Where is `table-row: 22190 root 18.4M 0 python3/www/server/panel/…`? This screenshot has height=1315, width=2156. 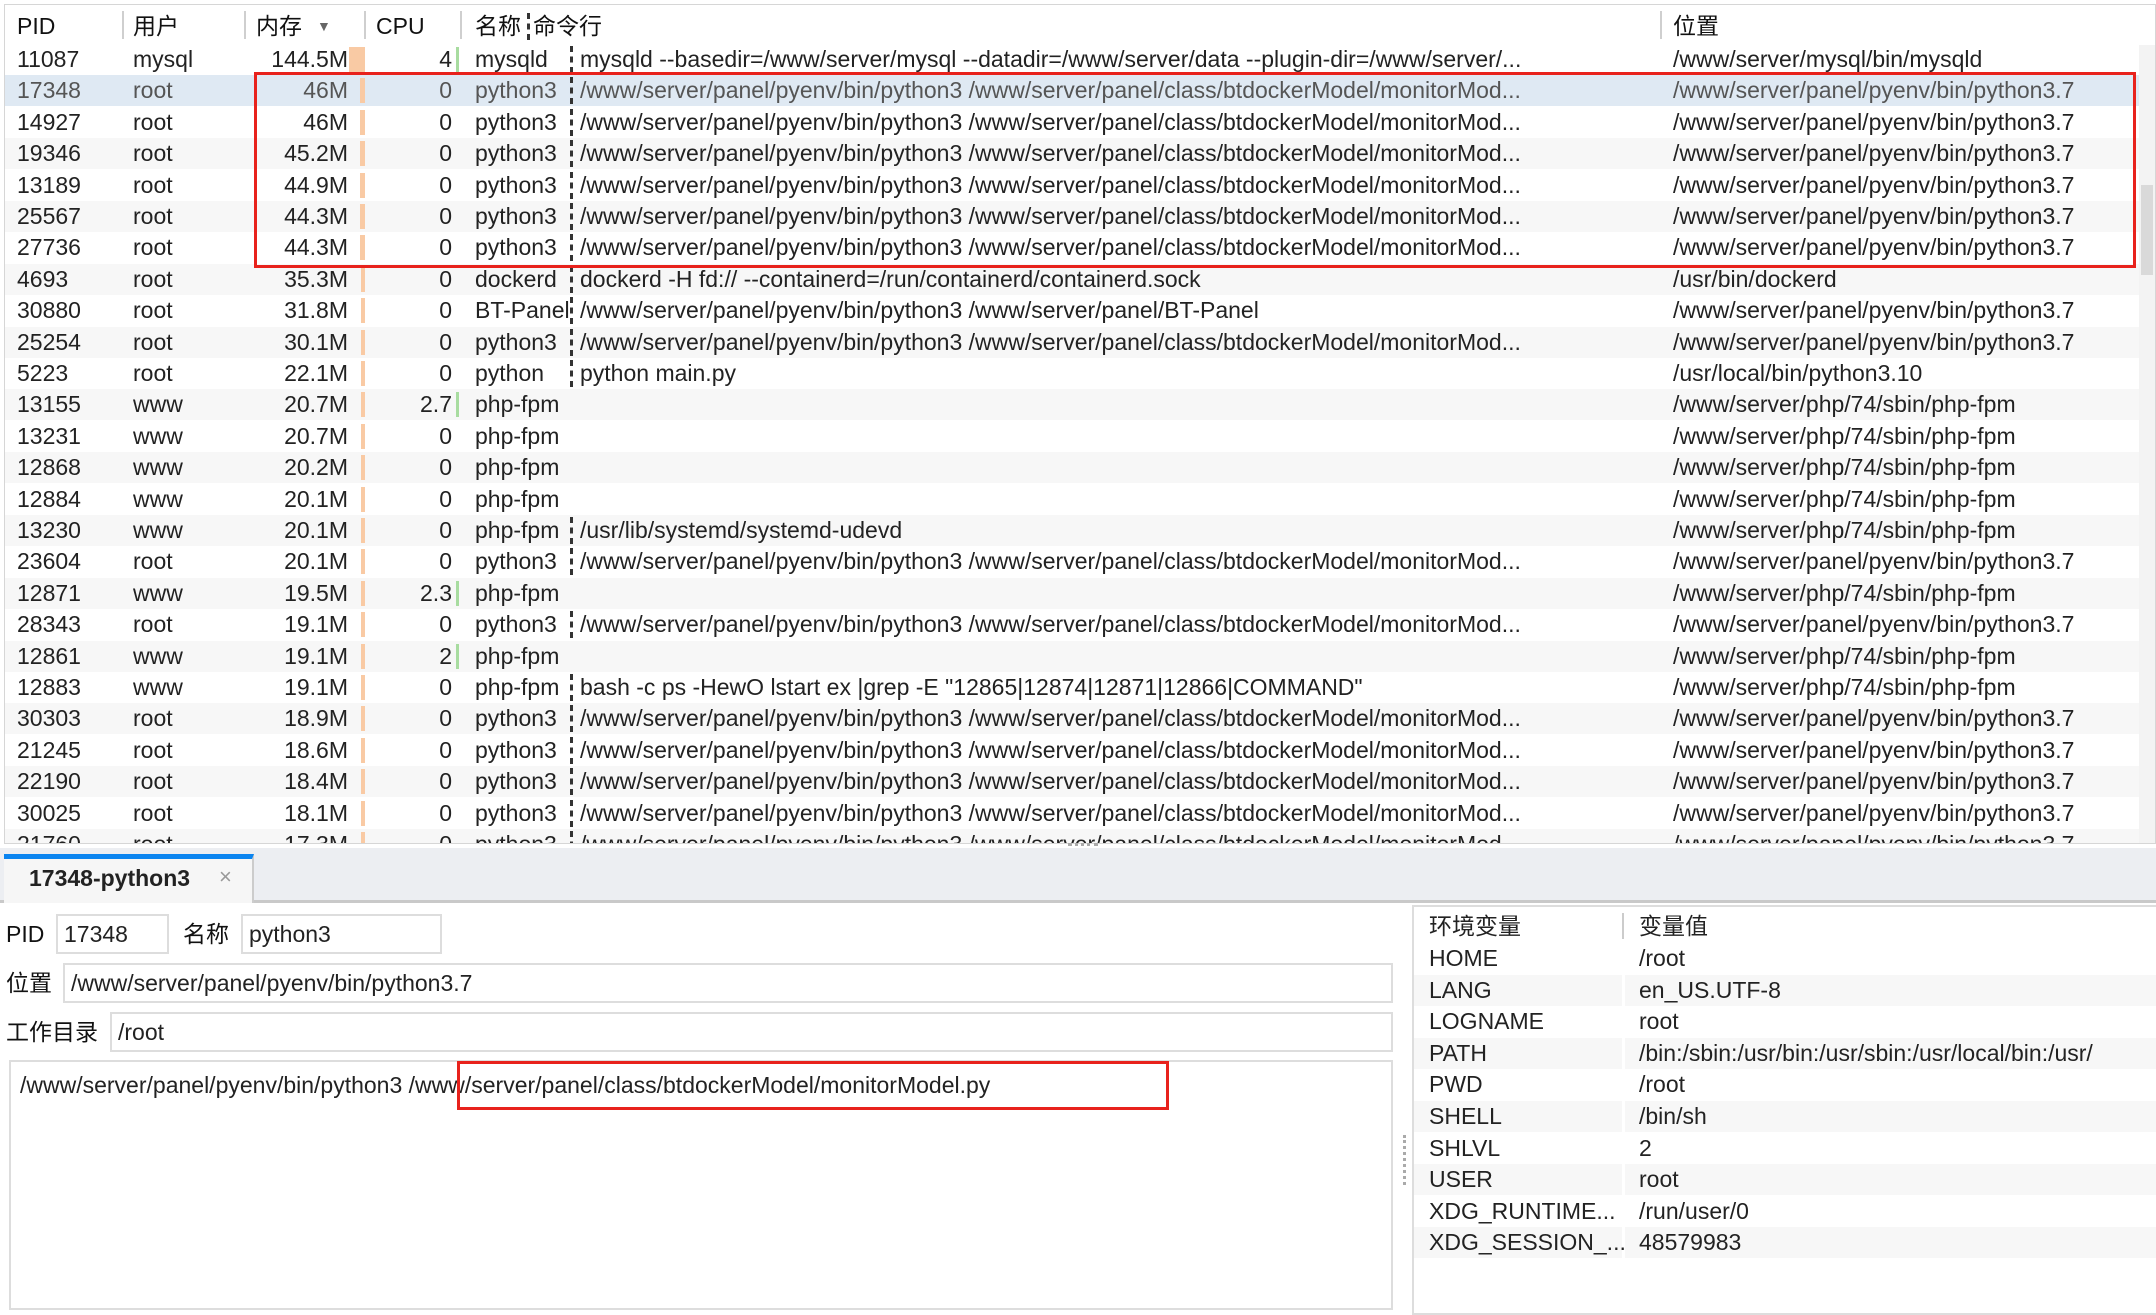 table-row: 22190 root 18.4M 0 python3/www/server/panel/… is located at coordinates (1072, 782).